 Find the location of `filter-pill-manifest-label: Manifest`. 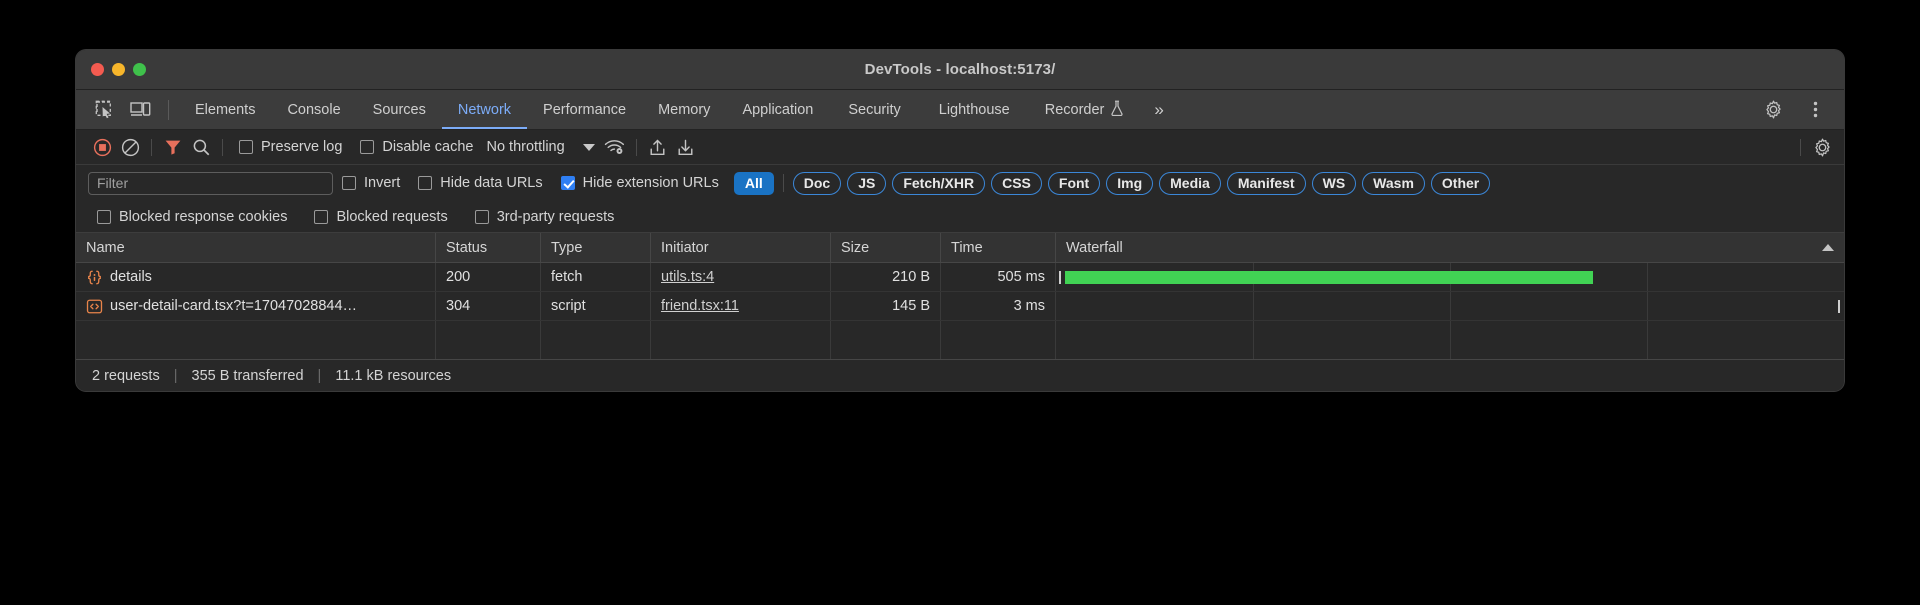

filter-pill-manifest-label: Manifest is located at coordinates (1266, 183).